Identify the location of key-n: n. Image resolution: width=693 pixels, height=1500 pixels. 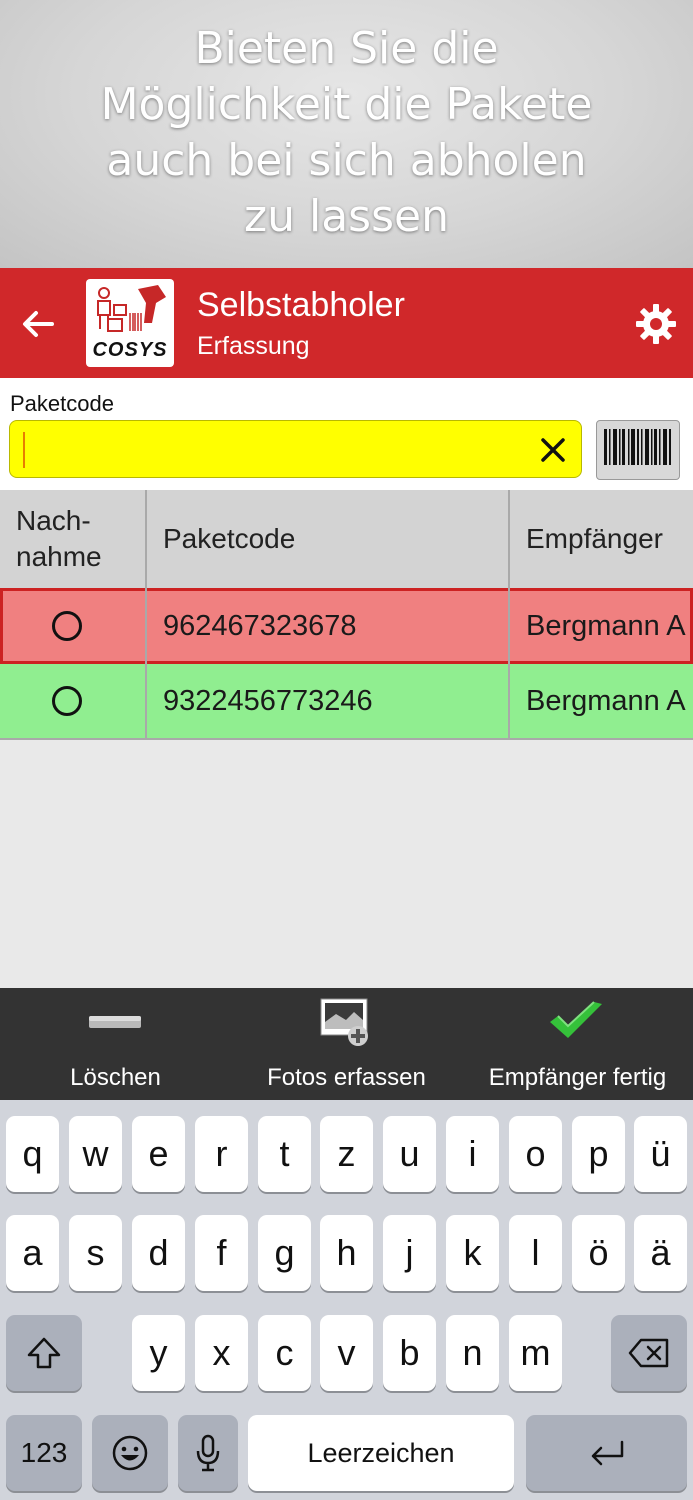
(472, 1353).